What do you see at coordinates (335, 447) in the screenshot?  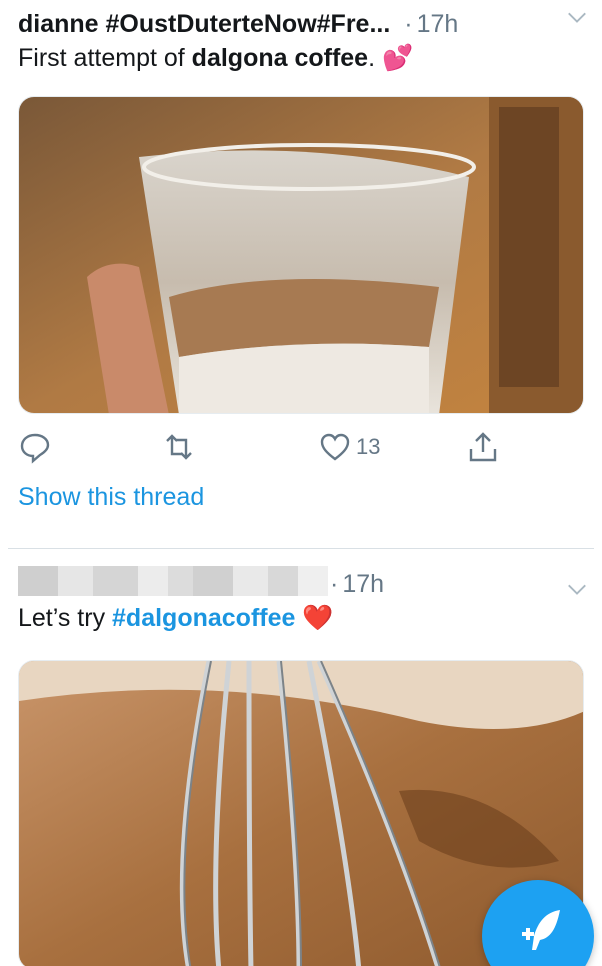 I see `like-icon` at bounding box center [335, 447].